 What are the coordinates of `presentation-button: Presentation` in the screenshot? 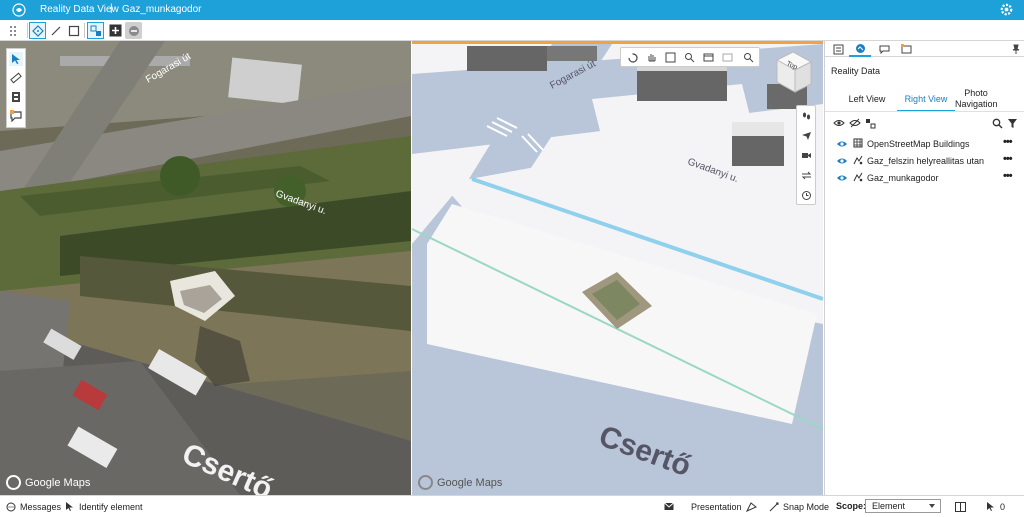 It's located at (726, 506).